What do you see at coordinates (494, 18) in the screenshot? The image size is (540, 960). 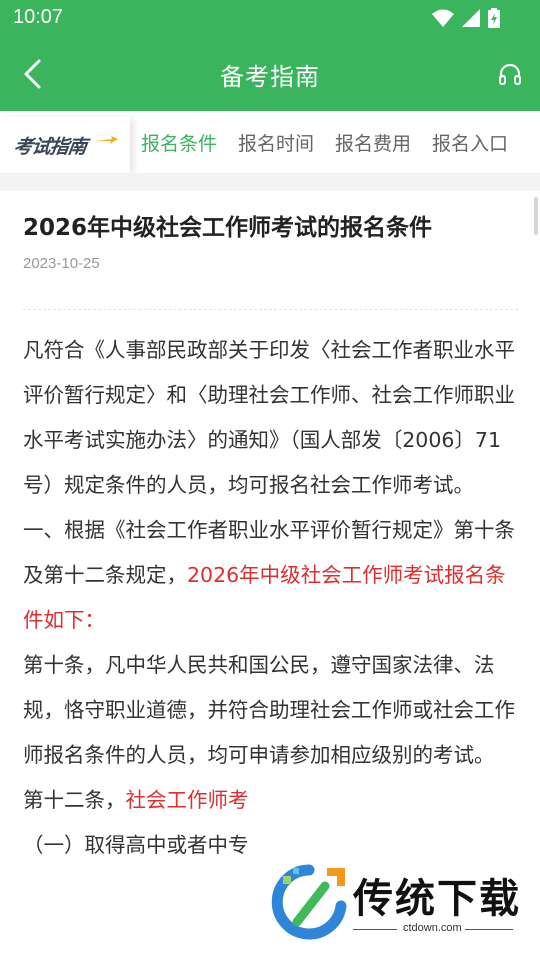 I see `battery-icon` at bounding box center [494, 18].